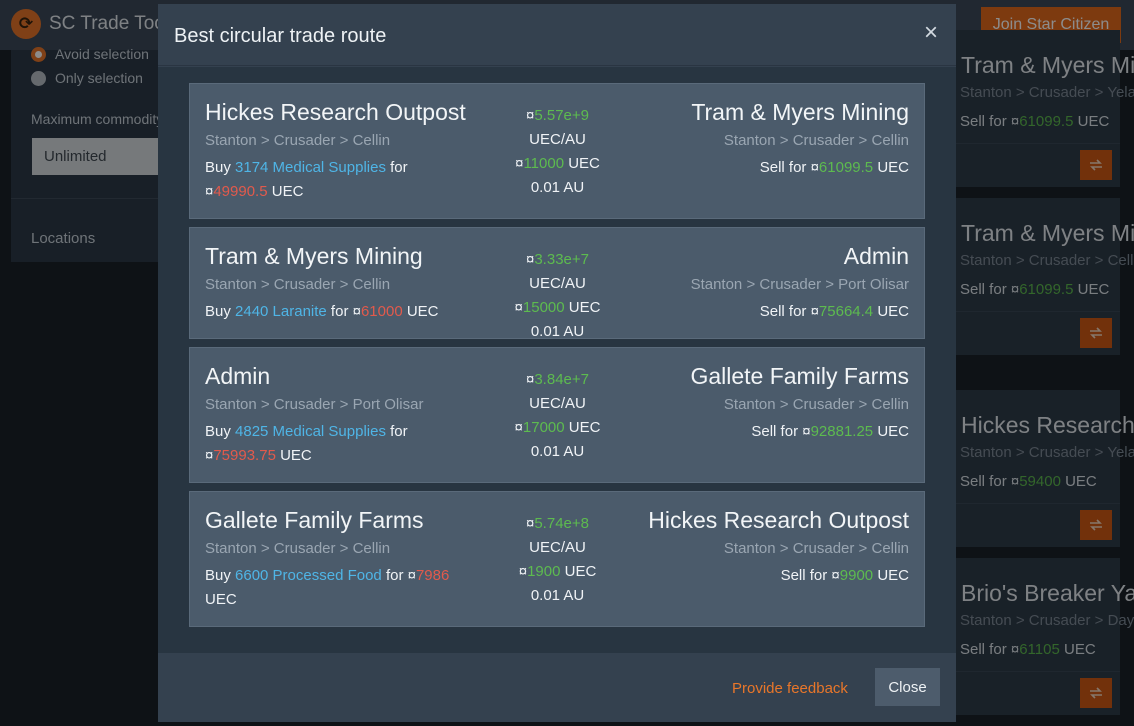 The height and width of the screenshot is (726, 1134). What do you see at coordinates (876, 256) in the screenshot?
I see `destination-name: Admin` at bounding box center [876, 256].